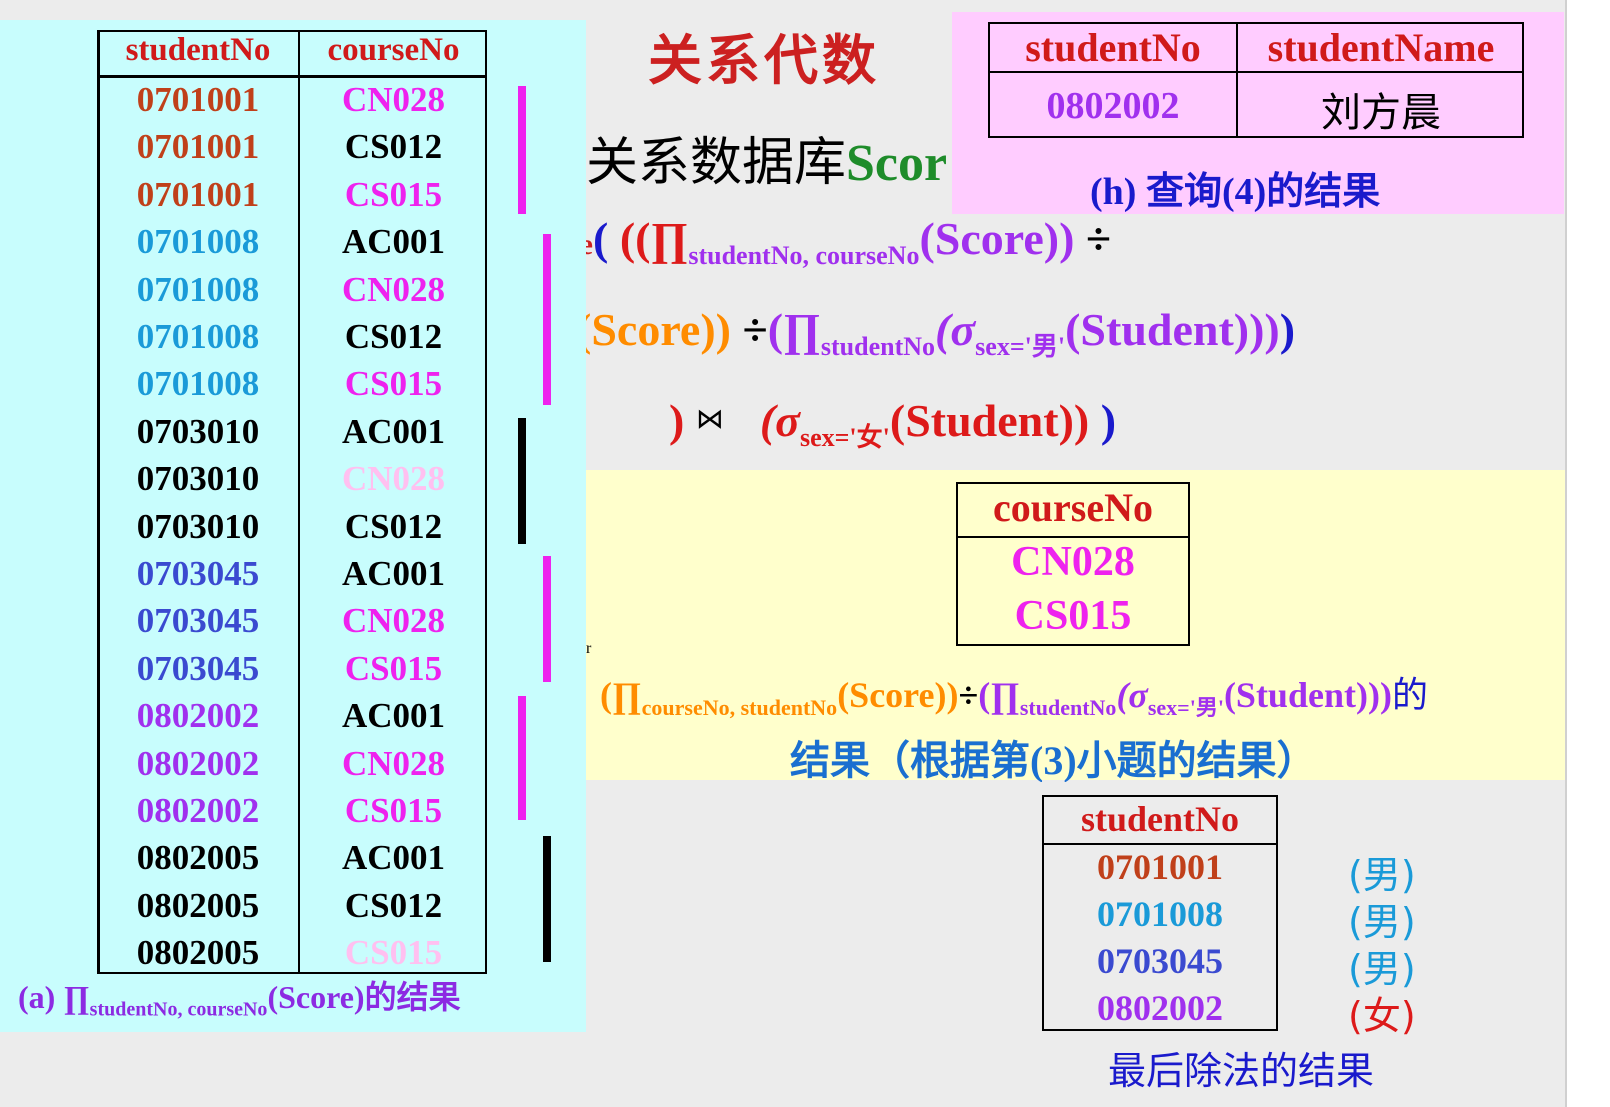  What do you see at coordinates (621, 695) in the screenshot?
I see `yexpr-proj: (∏` at bounding box center [621, 695].